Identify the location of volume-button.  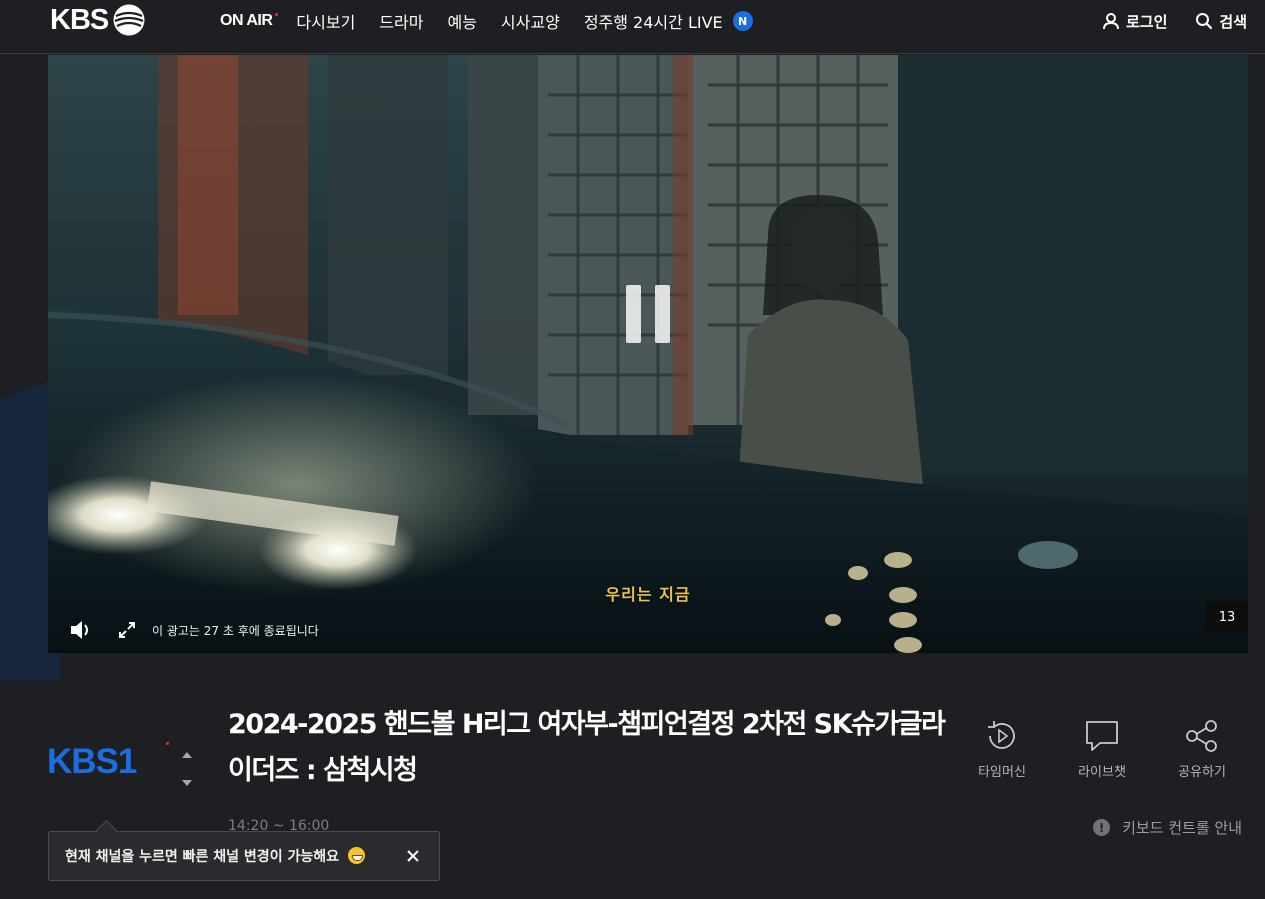
(81, 630).